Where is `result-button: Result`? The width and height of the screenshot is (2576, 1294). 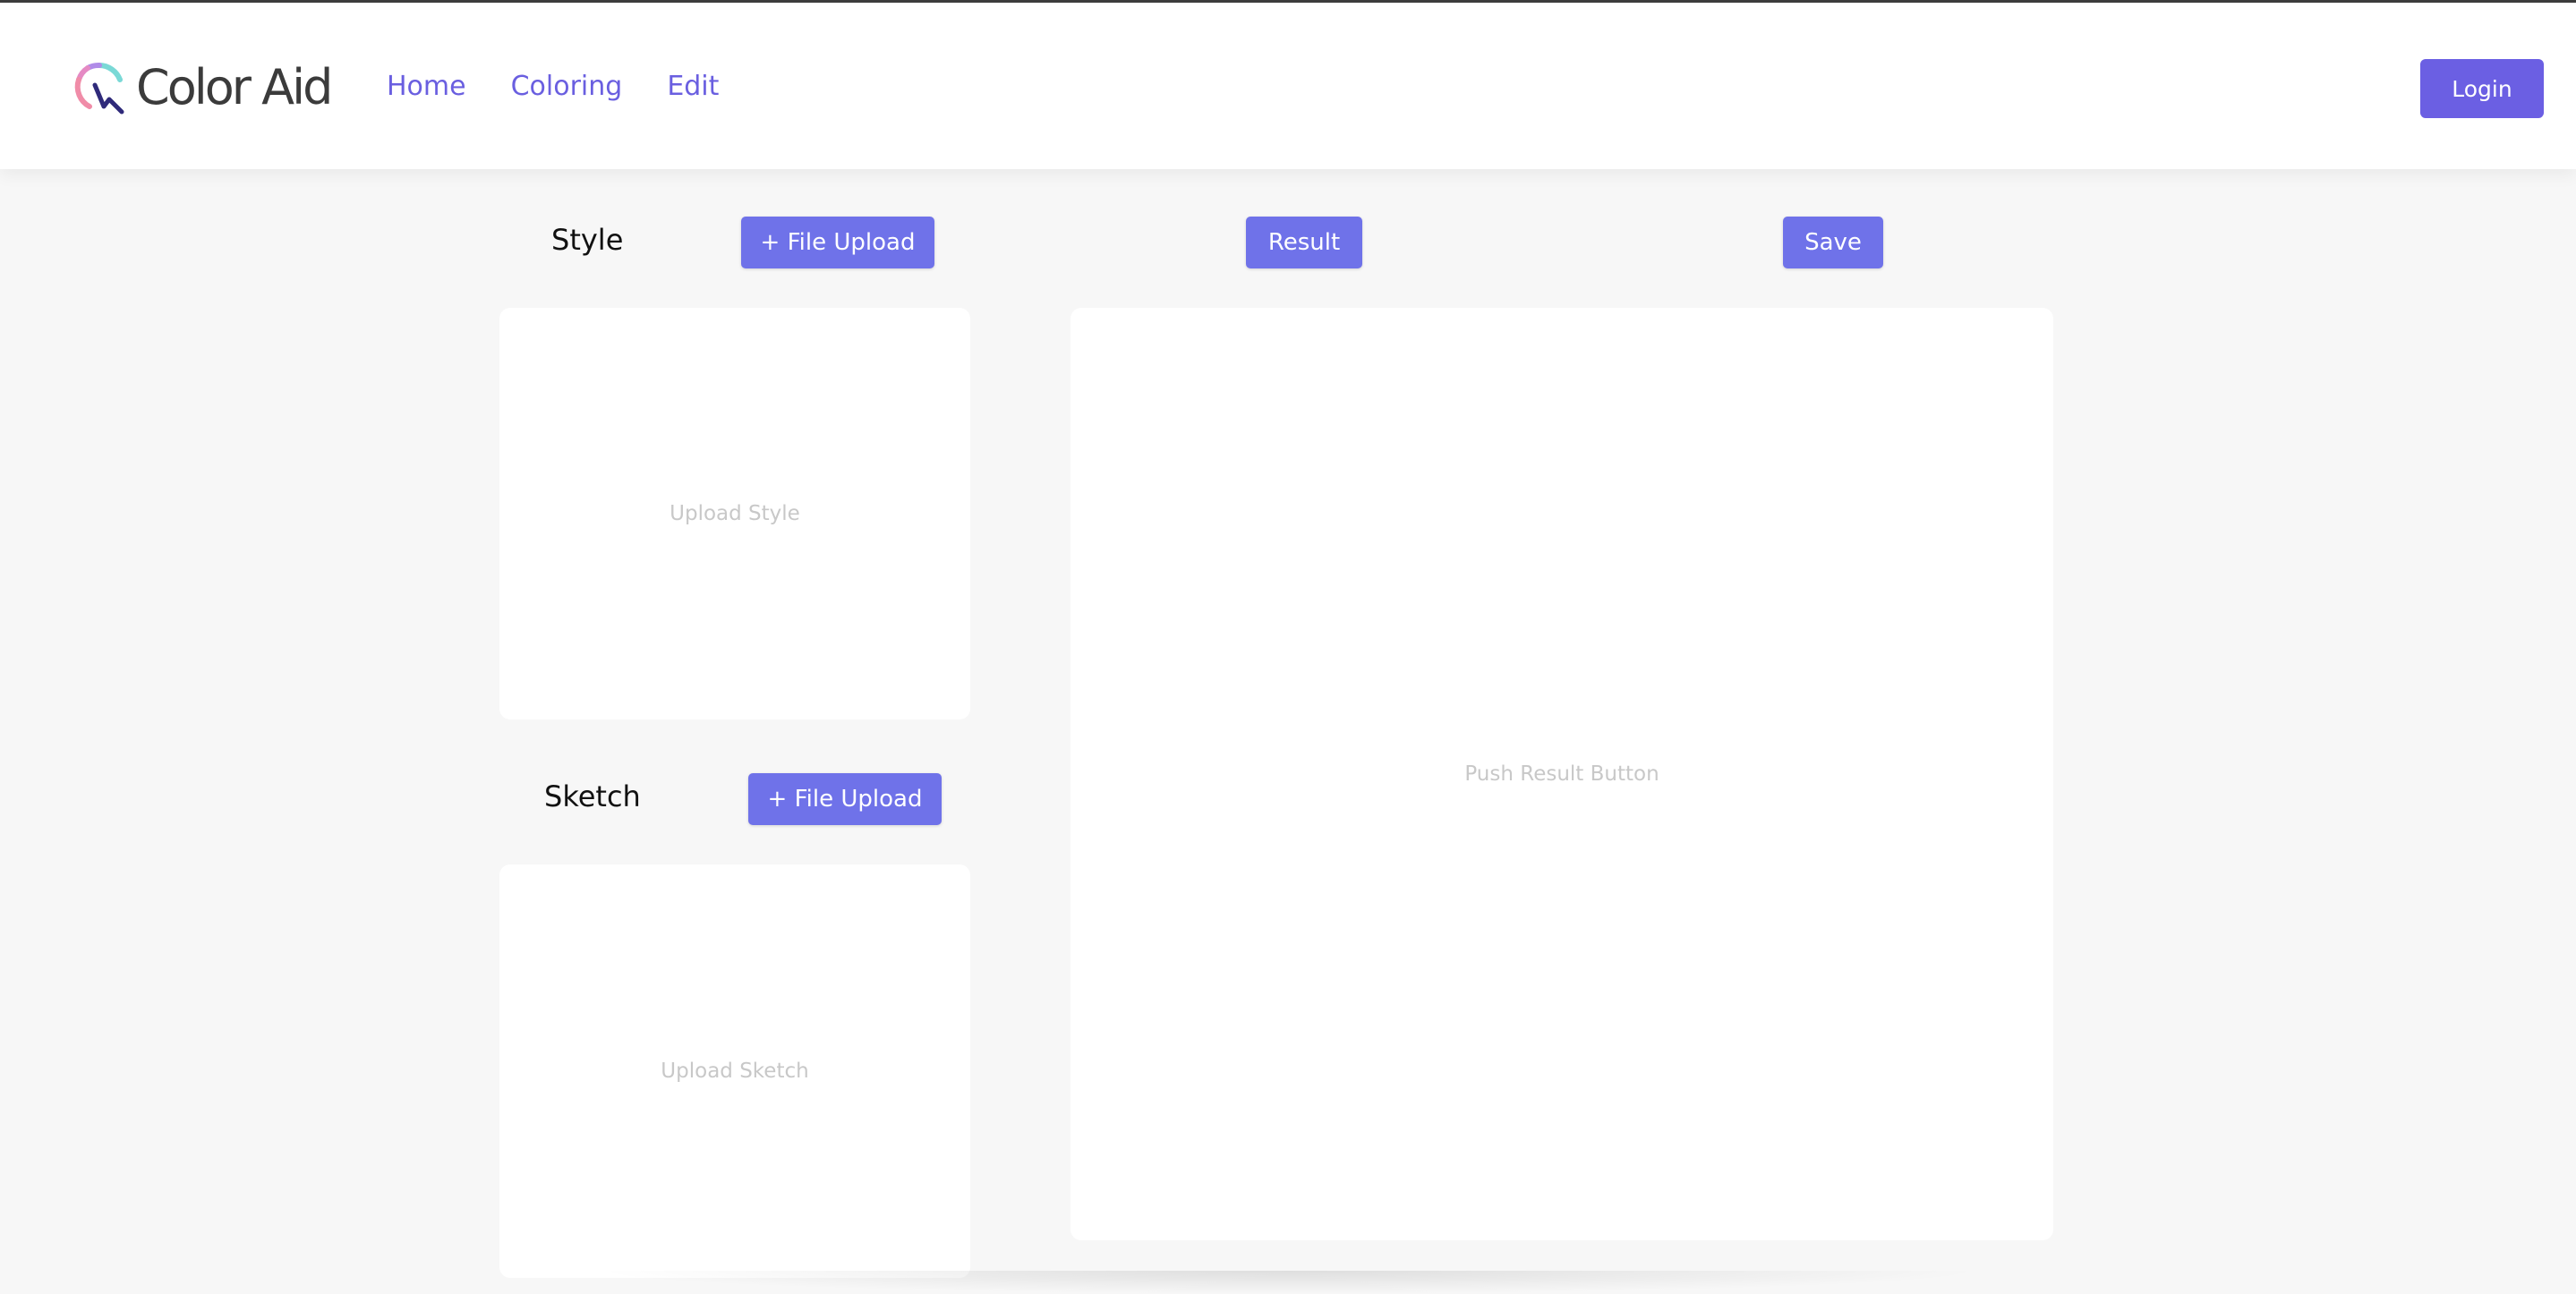
result-button: Result is located at coordinates (1304, 242).